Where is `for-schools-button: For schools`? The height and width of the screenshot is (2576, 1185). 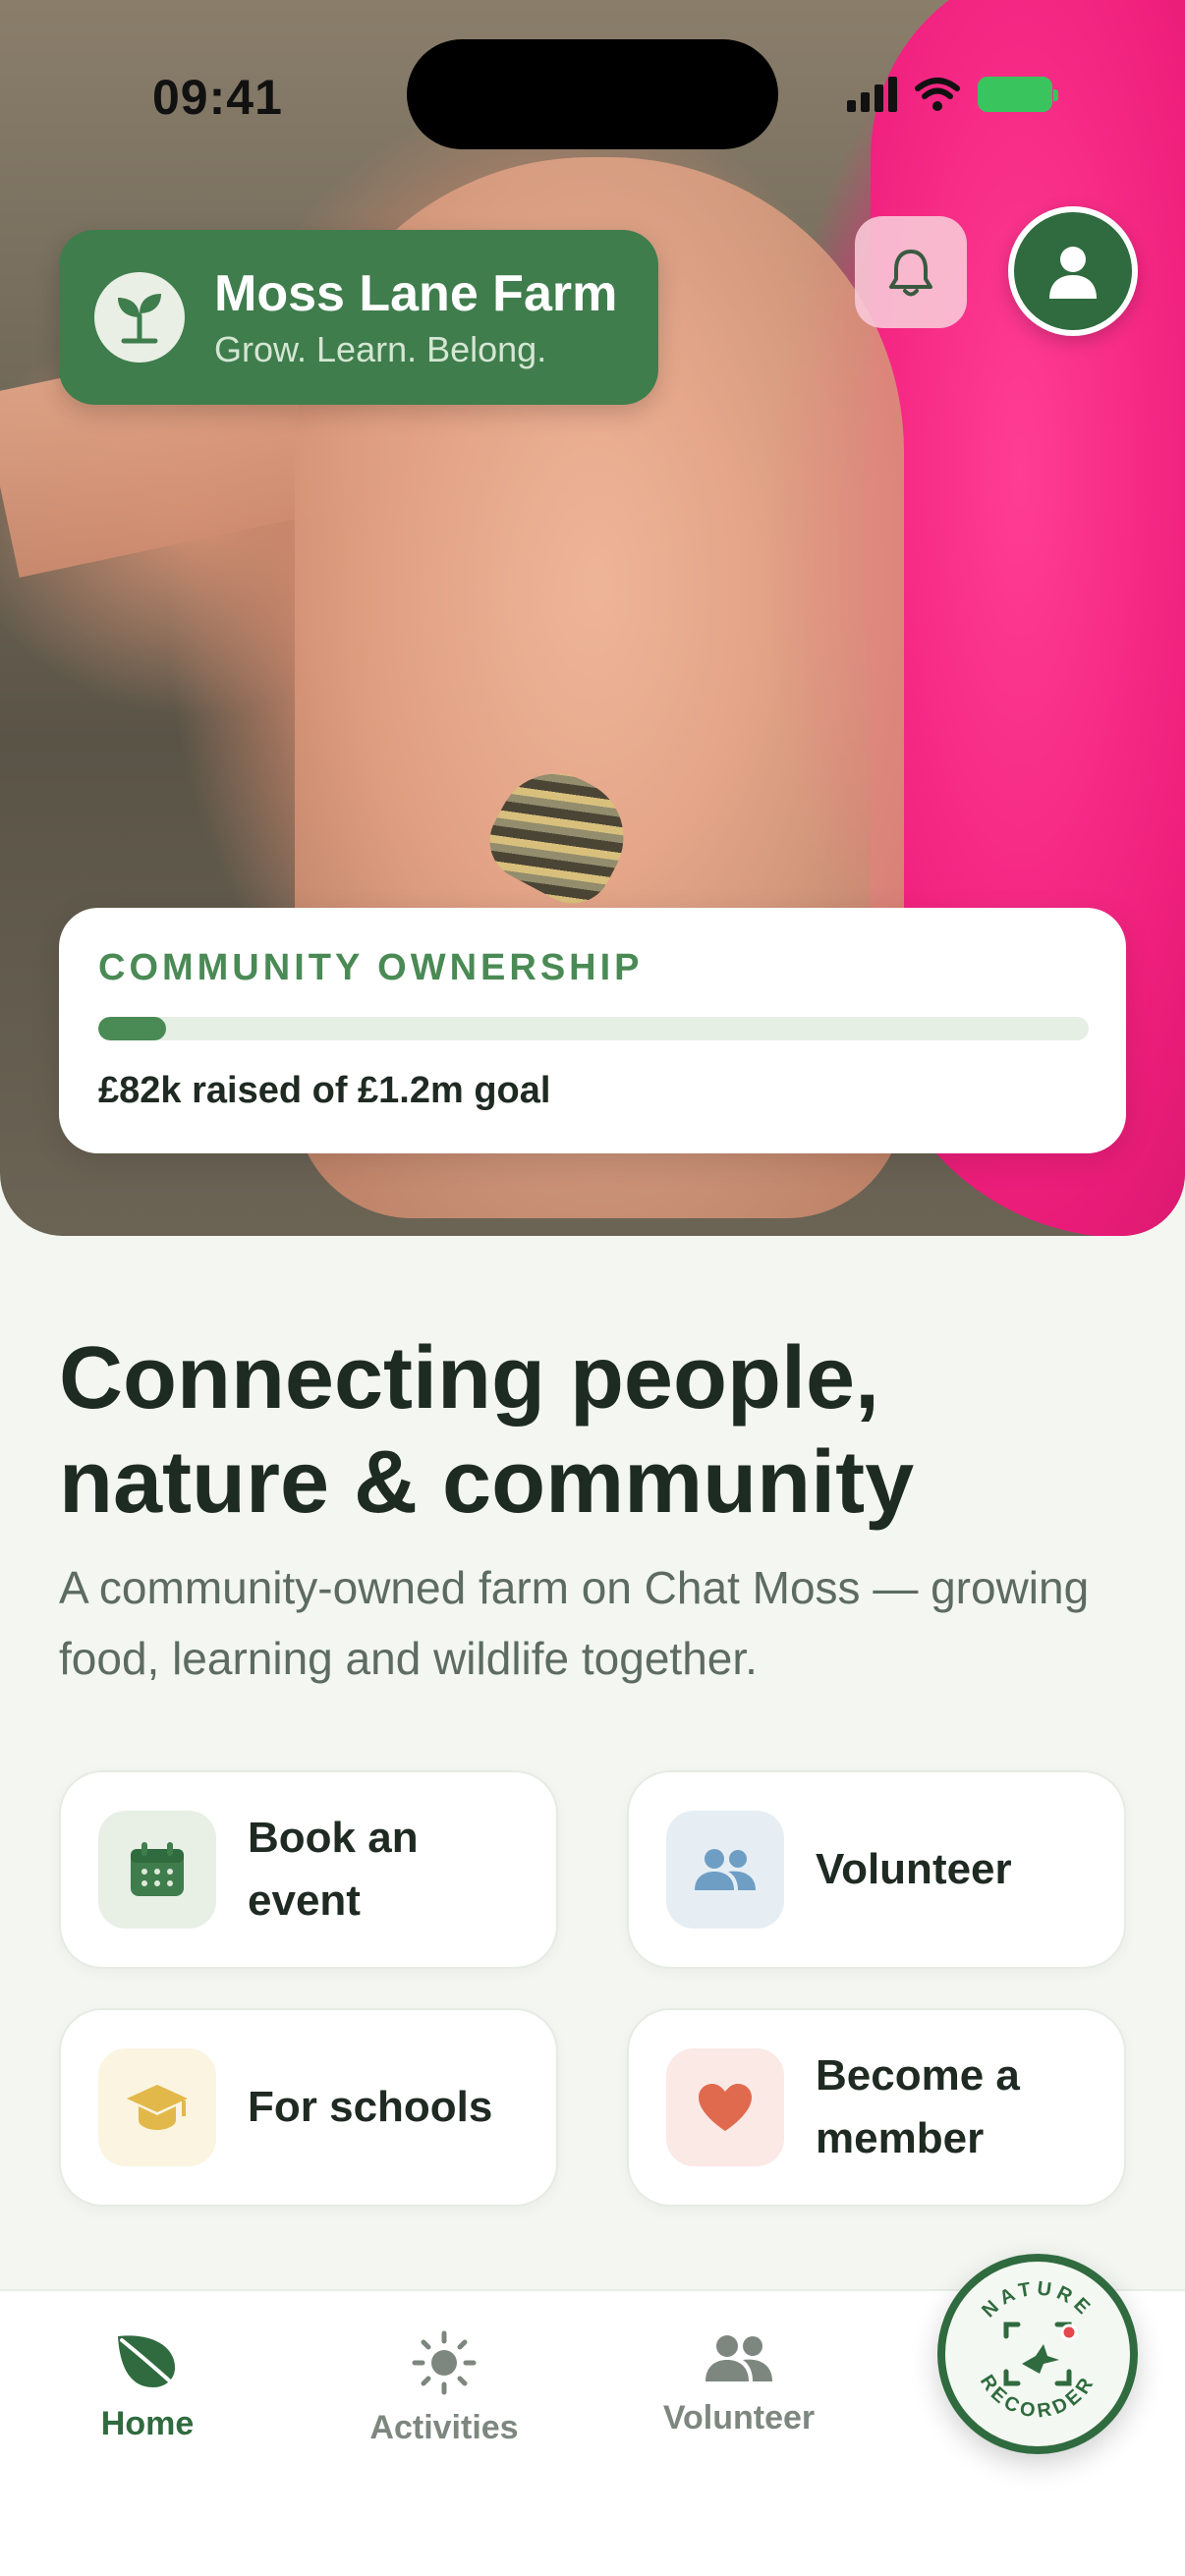 for-schools-button: For schools is located at coordinates (309, 2107).